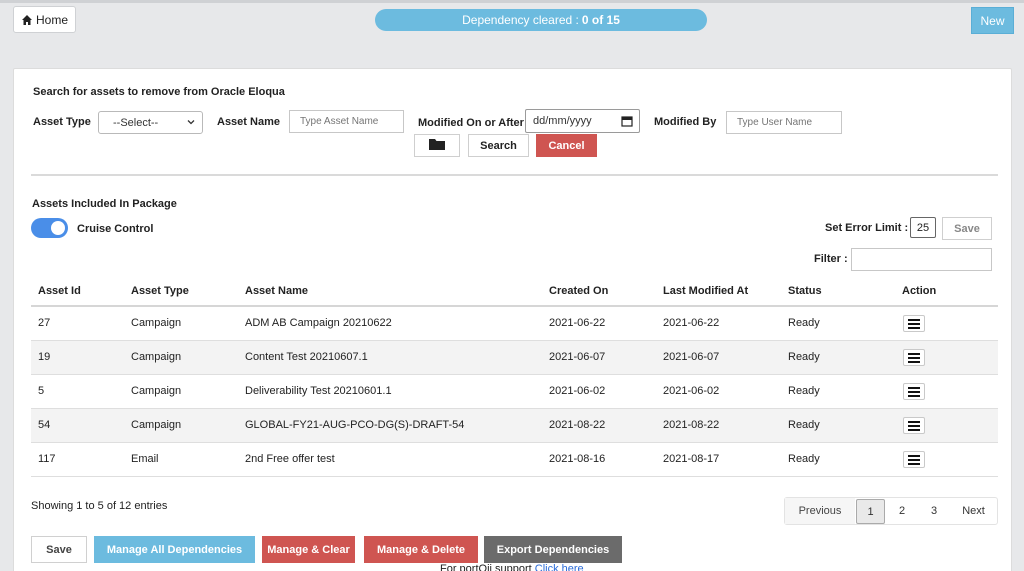 The width and height of the screenshot is (1024, 571). What do you see at coordinates (47, 459) in the screenshot?
I see `cell-asset-id: 117` at bounding box center [47, 459].